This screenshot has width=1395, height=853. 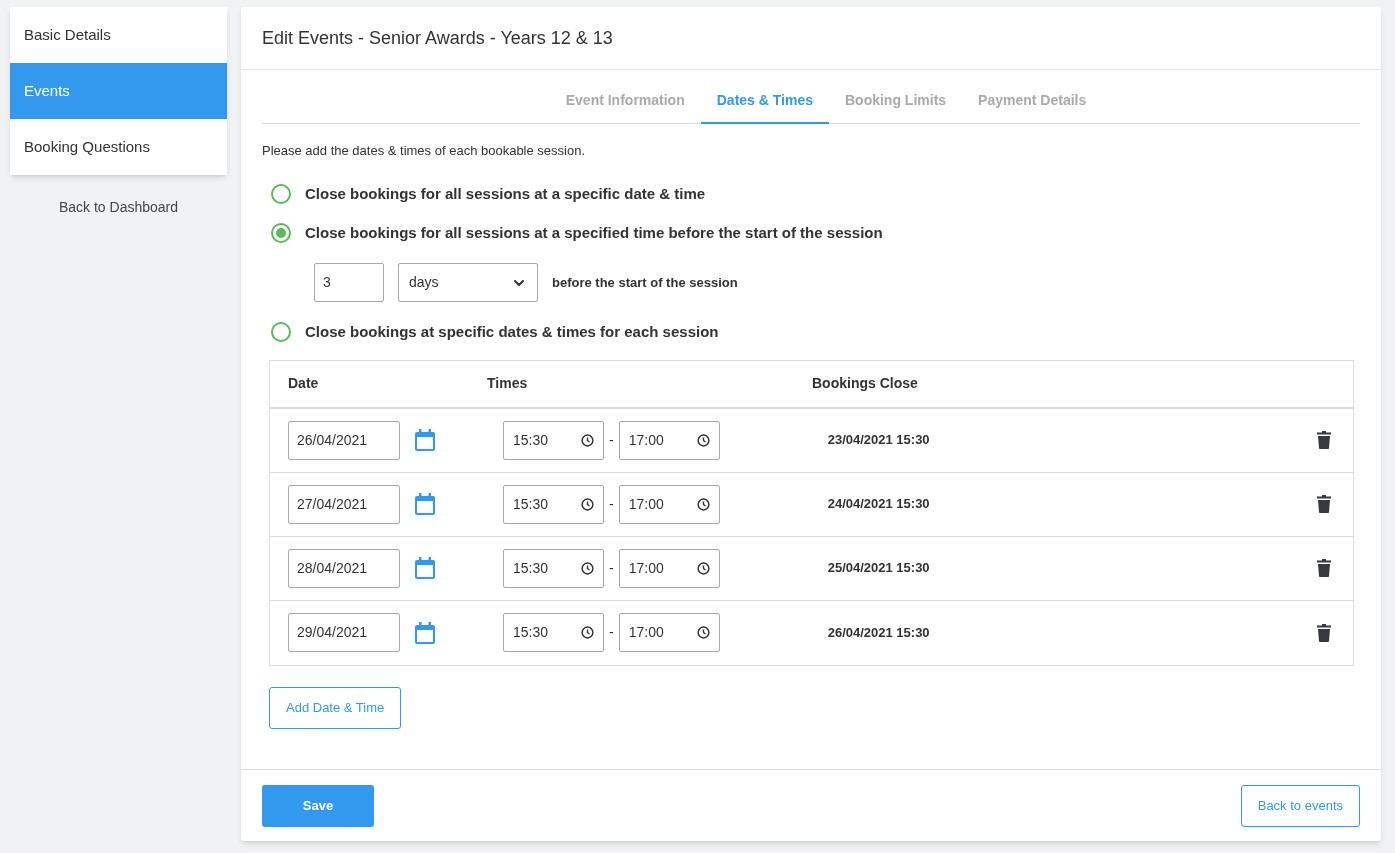 I want to click on unit-dropdown: days, so click(x=468, y=282).